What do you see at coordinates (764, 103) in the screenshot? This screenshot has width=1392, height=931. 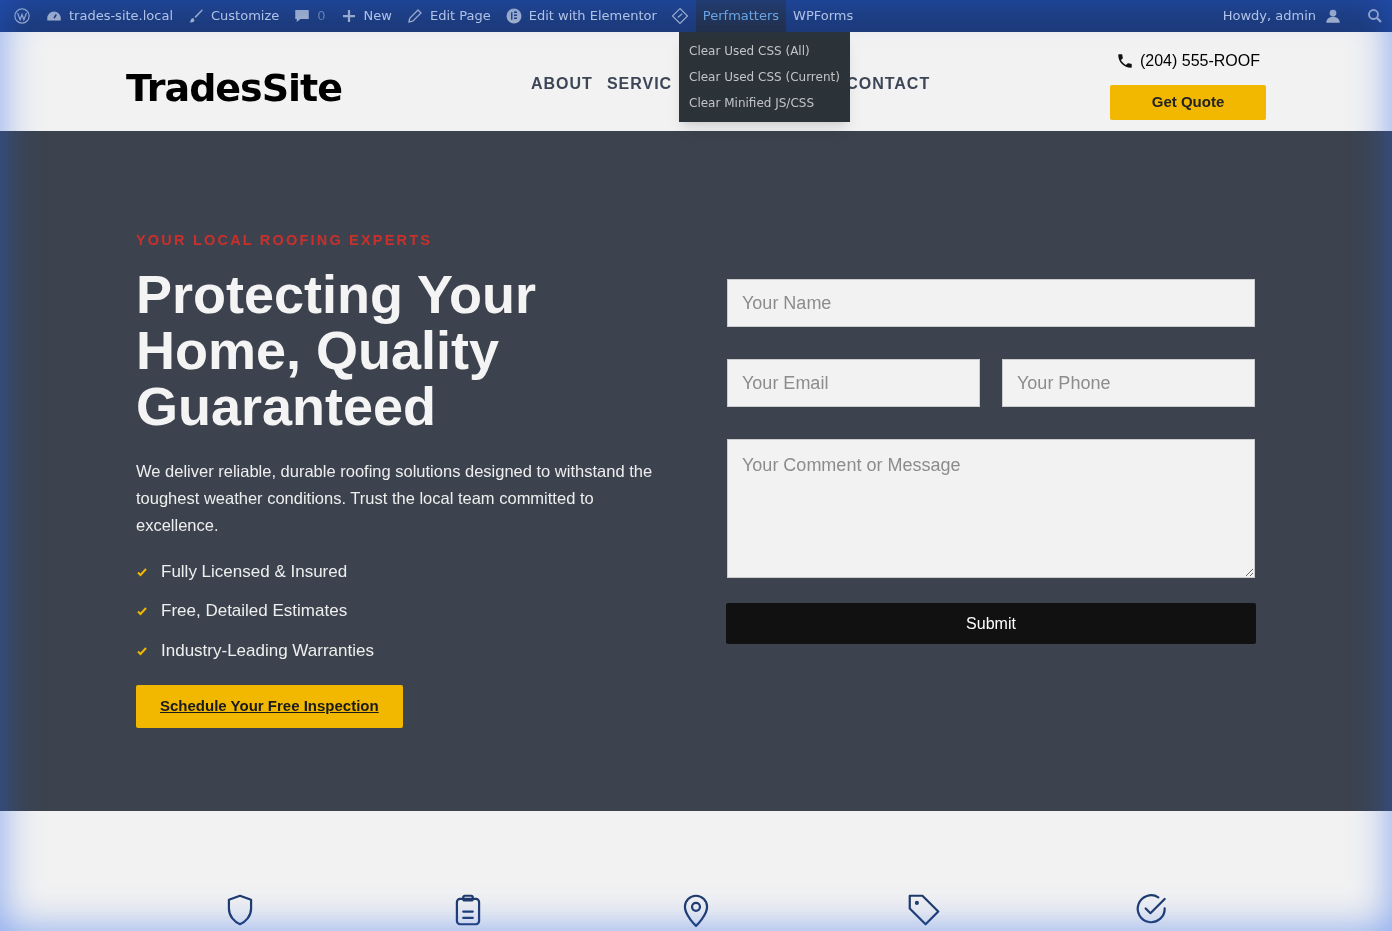 I see `dropdown-item: Clear Minified JS/CSS` at bounding box center [764, 103].